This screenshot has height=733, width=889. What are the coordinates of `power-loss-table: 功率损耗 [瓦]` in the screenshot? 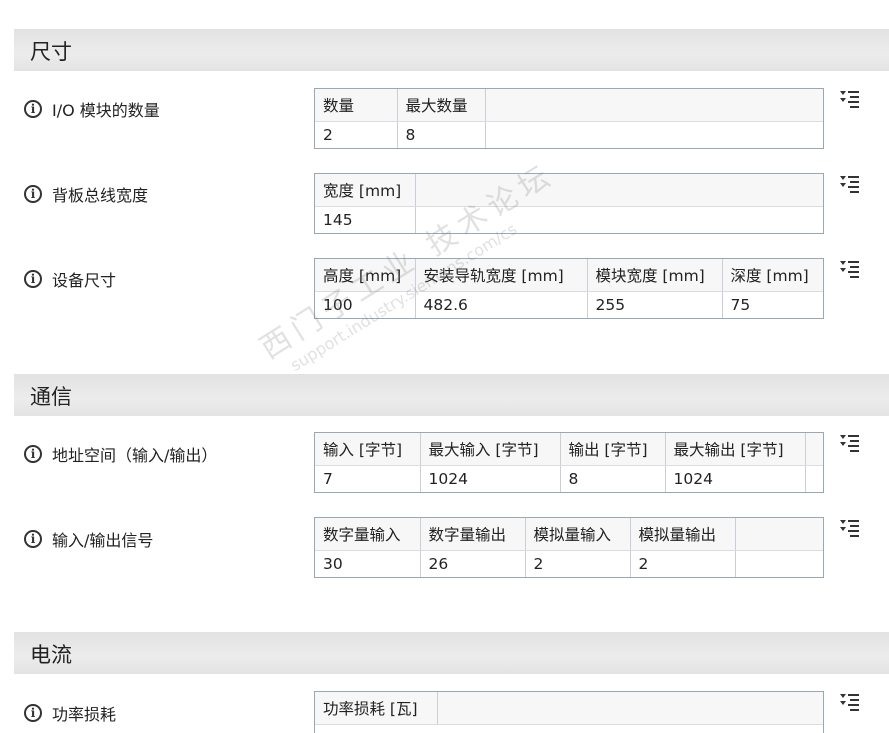 It's located at (569, 712).